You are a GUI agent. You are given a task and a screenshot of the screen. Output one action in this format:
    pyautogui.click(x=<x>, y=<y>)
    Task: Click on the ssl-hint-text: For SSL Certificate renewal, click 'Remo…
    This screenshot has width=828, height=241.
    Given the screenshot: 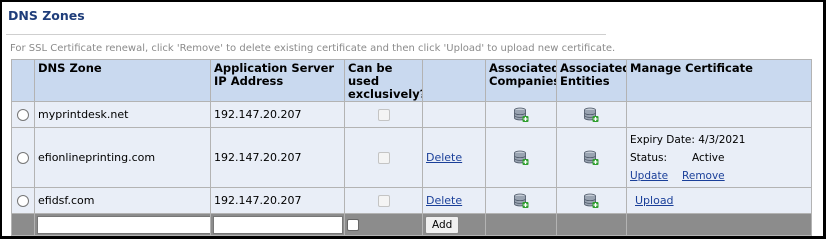 What is the action you would take?
    pyautogui.click(x=313, y=48)
    